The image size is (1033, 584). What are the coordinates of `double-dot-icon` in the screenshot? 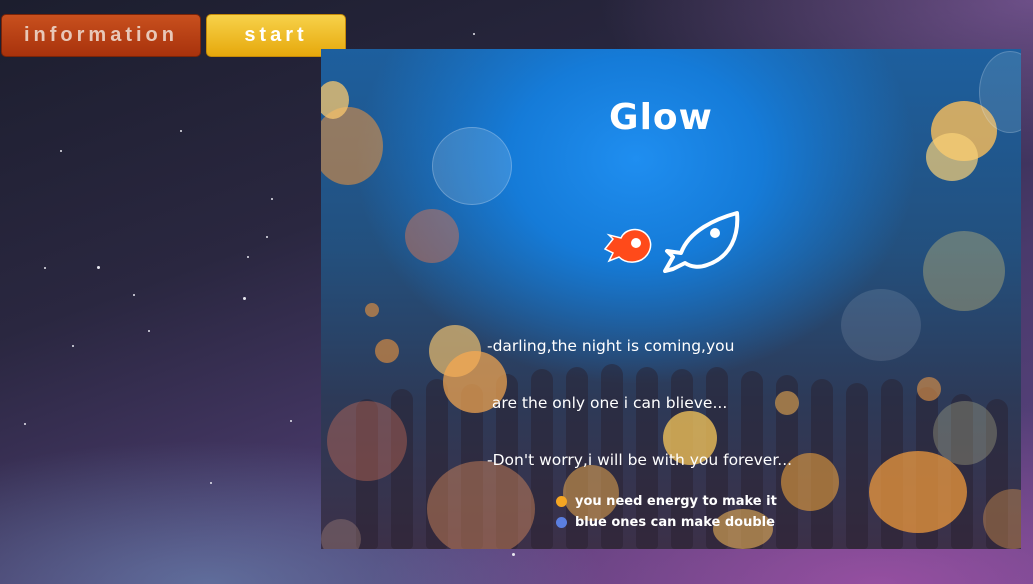 It's located at (561, 522).